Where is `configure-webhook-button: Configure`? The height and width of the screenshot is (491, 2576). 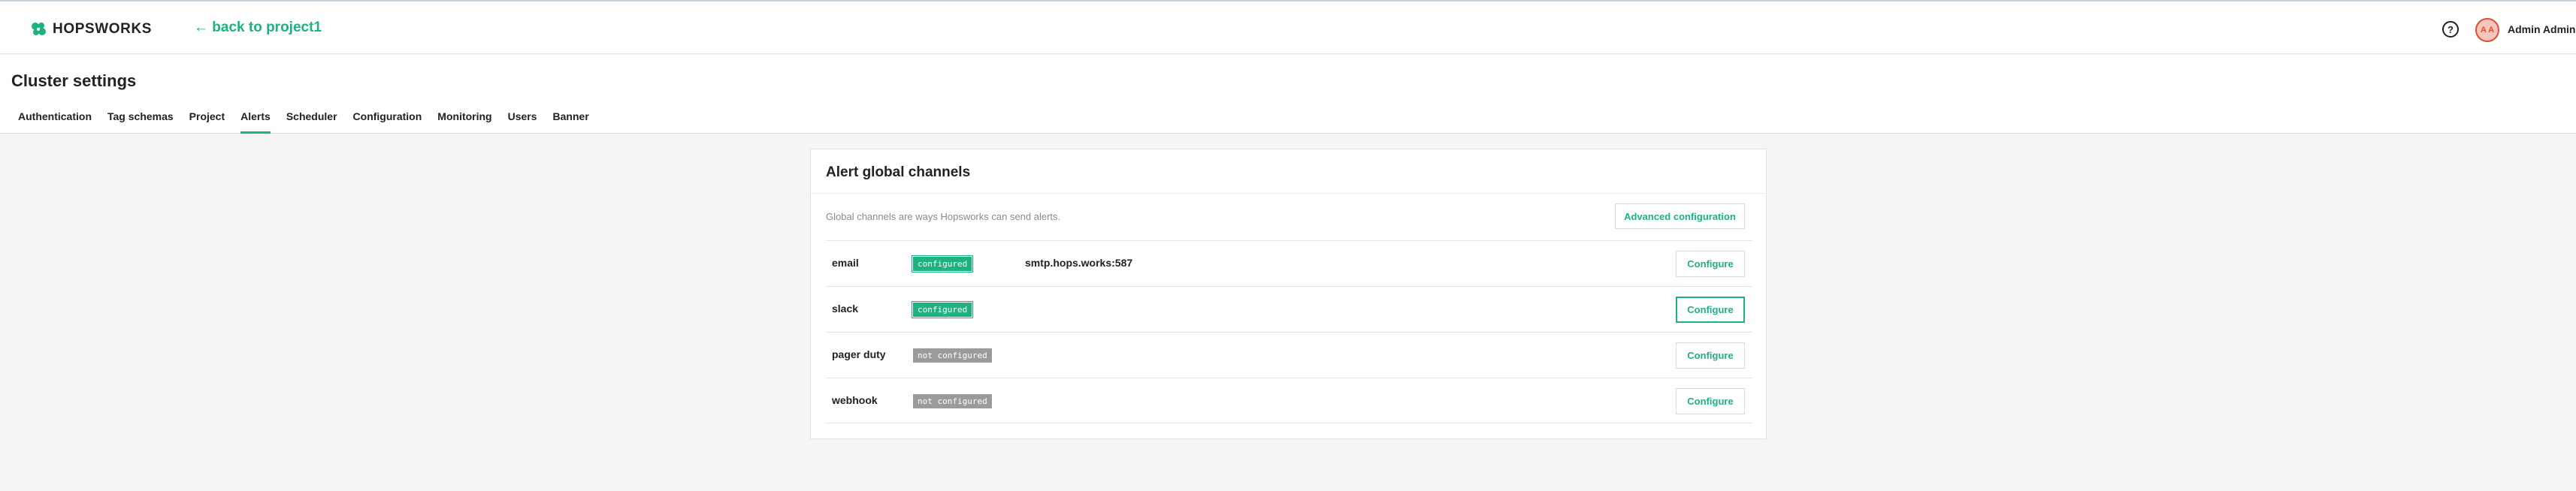
configure-webhook-button: Configure is located at coordinates (1711, 401).